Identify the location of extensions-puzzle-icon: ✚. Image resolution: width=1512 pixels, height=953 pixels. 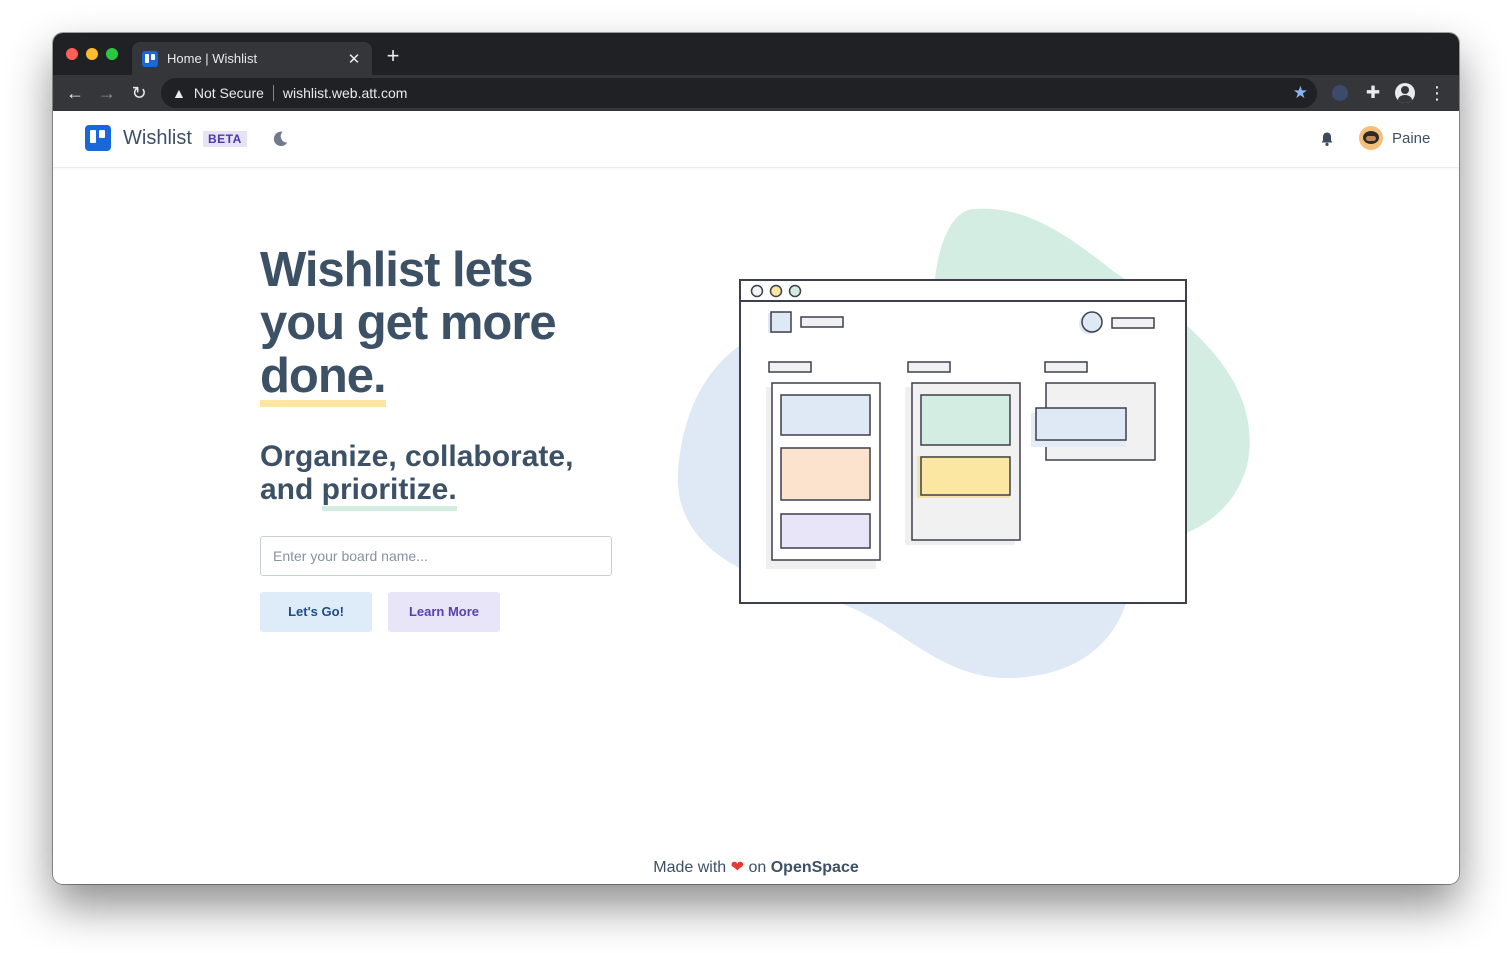
(1373, 93).